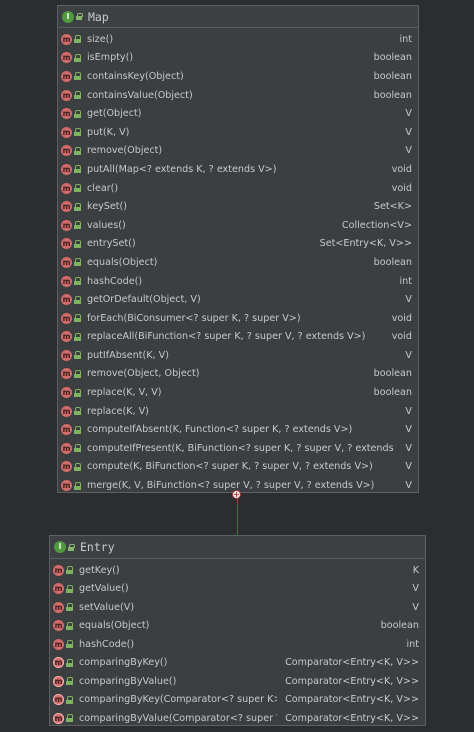 Image resolution: width=474 pixels, height=732 pixels. Describe the element at coordinates (108, 132) in the screenshot. I see `method-signature: put(K, V)` at that location.